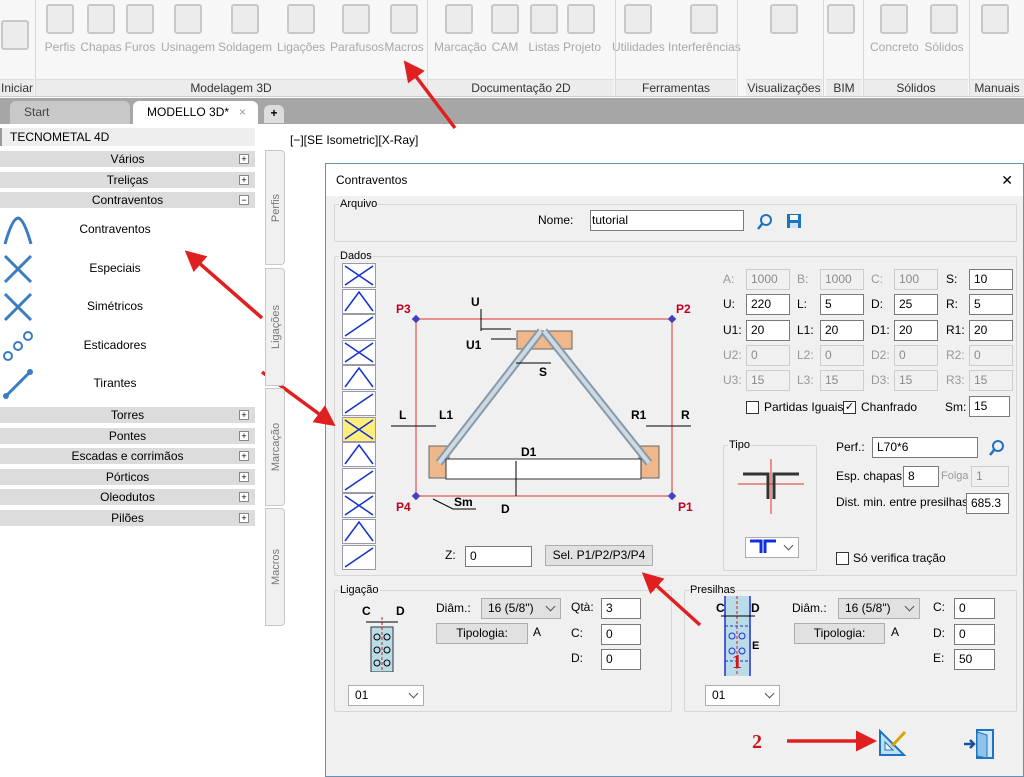  Describe the element at coordinates (841, 22) in the screenshot. I see `ribbon-button-bim-icon` at that location.